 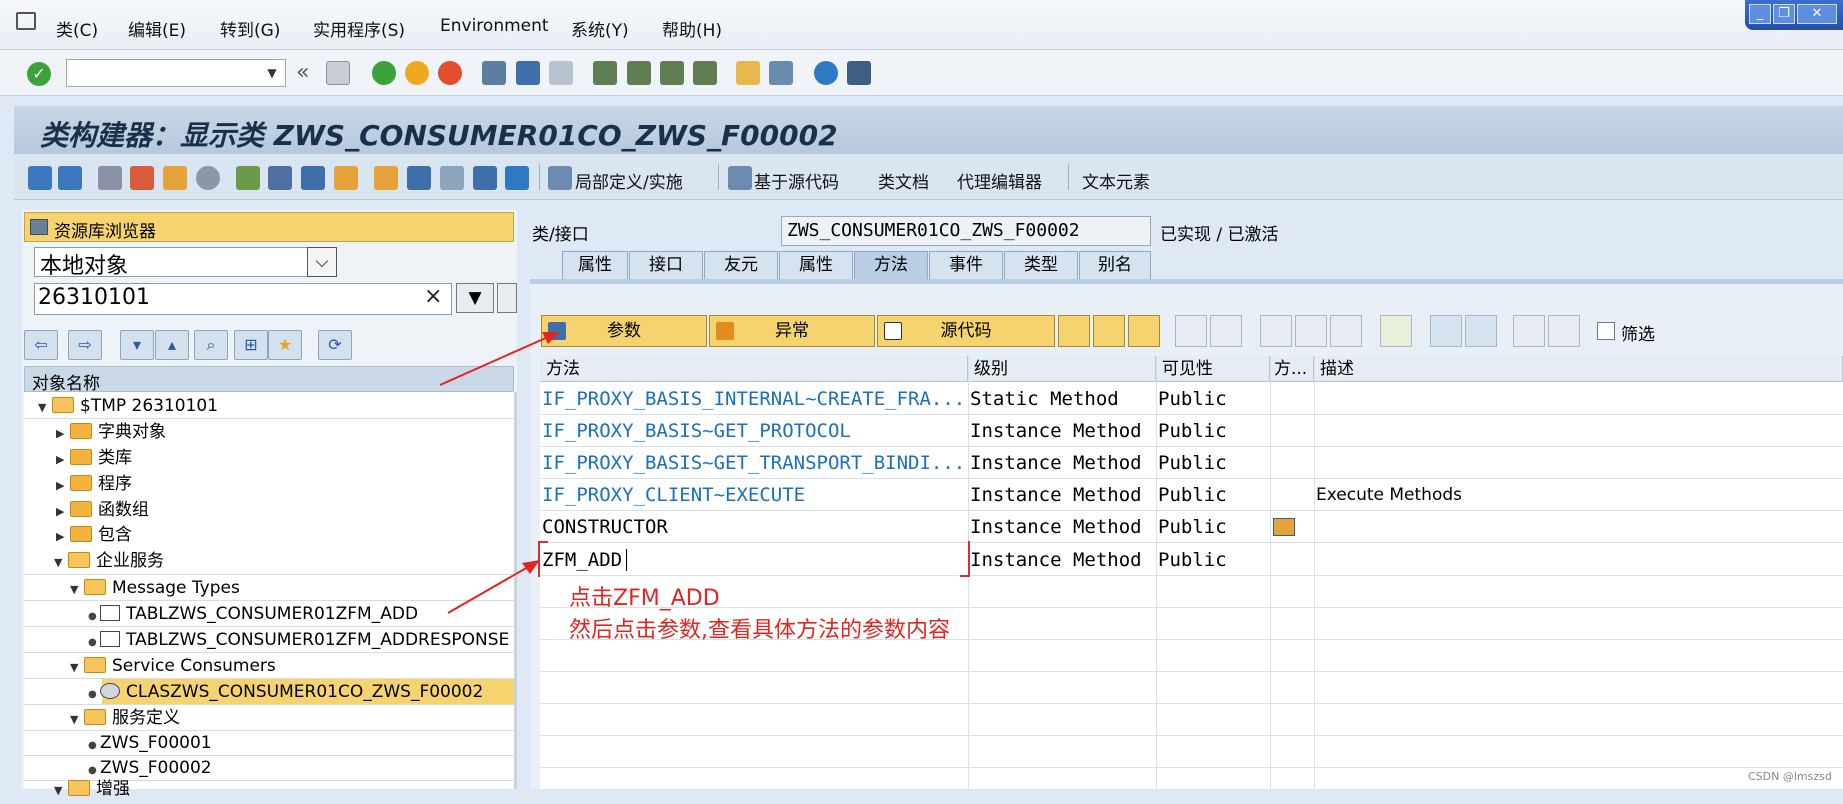 I want to click on arrow-head, so click(x=531, y=567).